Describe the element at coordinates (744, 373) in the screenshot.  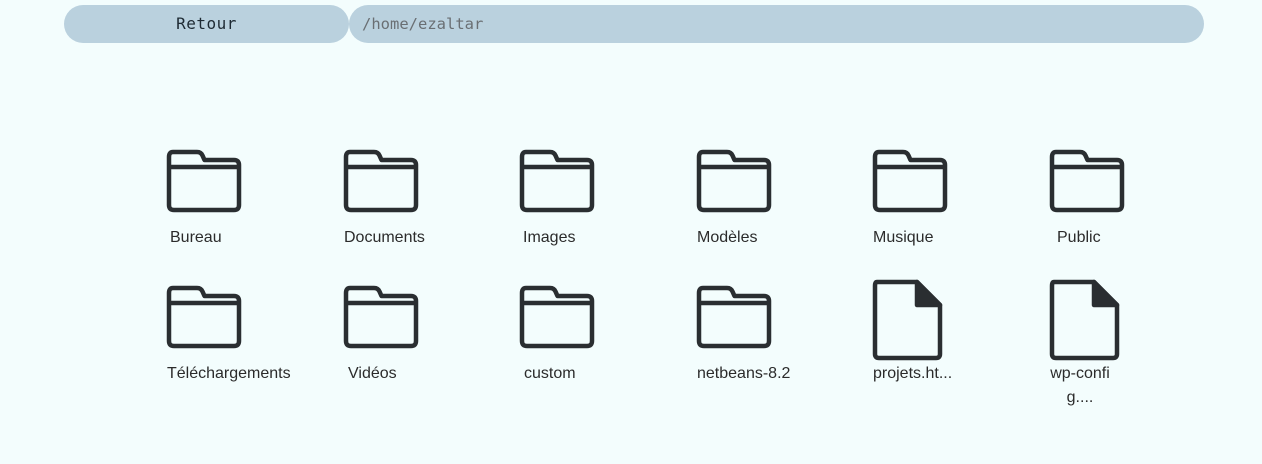
I see `item-label: netbeans-8.2` at that location.